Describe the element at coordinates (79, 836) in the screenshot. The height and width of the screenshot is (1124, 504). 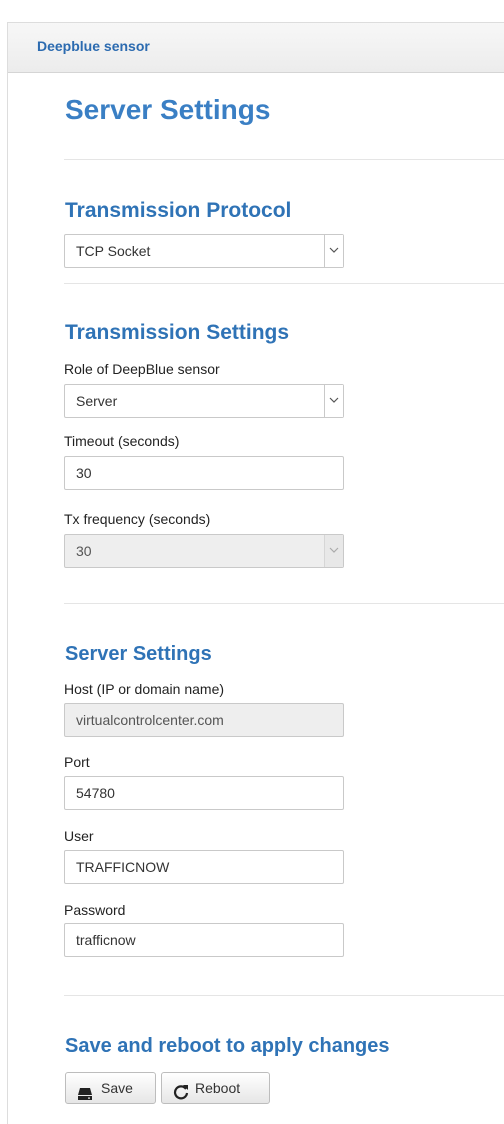
I see `user-label: User` at that location.